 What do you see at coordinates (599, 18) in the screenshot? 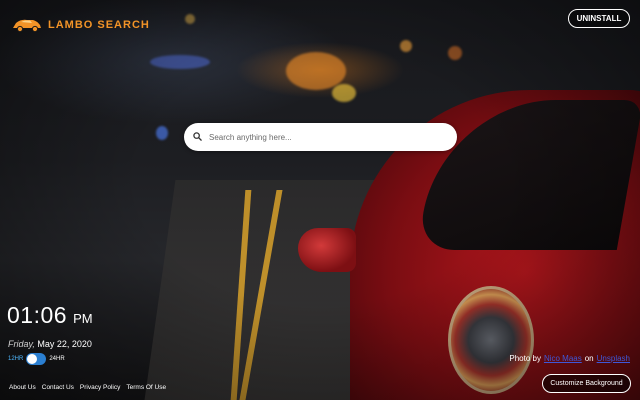
I see `uninstall-button: UNINSTALL` at bounding box center [599, 18].